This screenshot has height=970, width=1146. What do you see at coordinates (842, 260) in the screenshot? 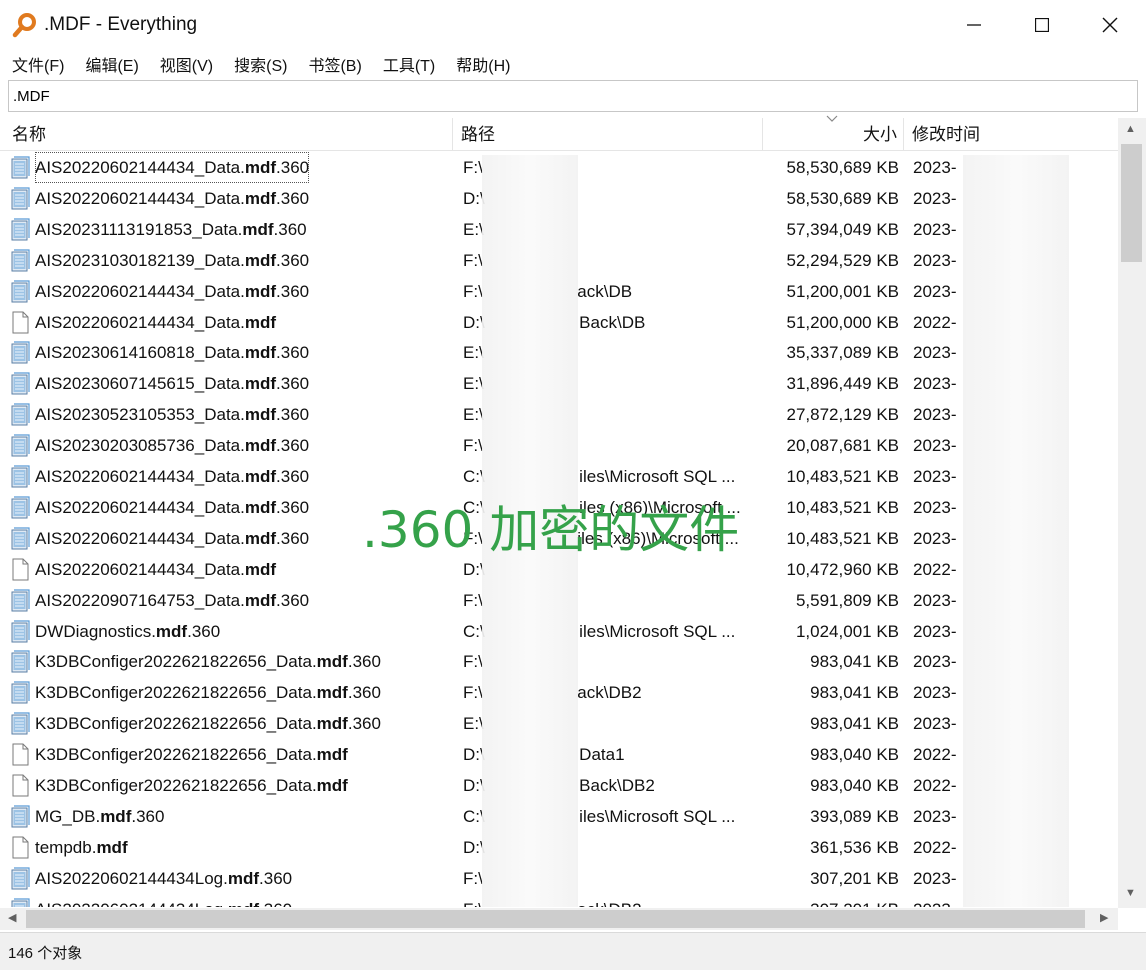
I see `file-size: 52,294,529 KB` at bounding box center [842, 260].